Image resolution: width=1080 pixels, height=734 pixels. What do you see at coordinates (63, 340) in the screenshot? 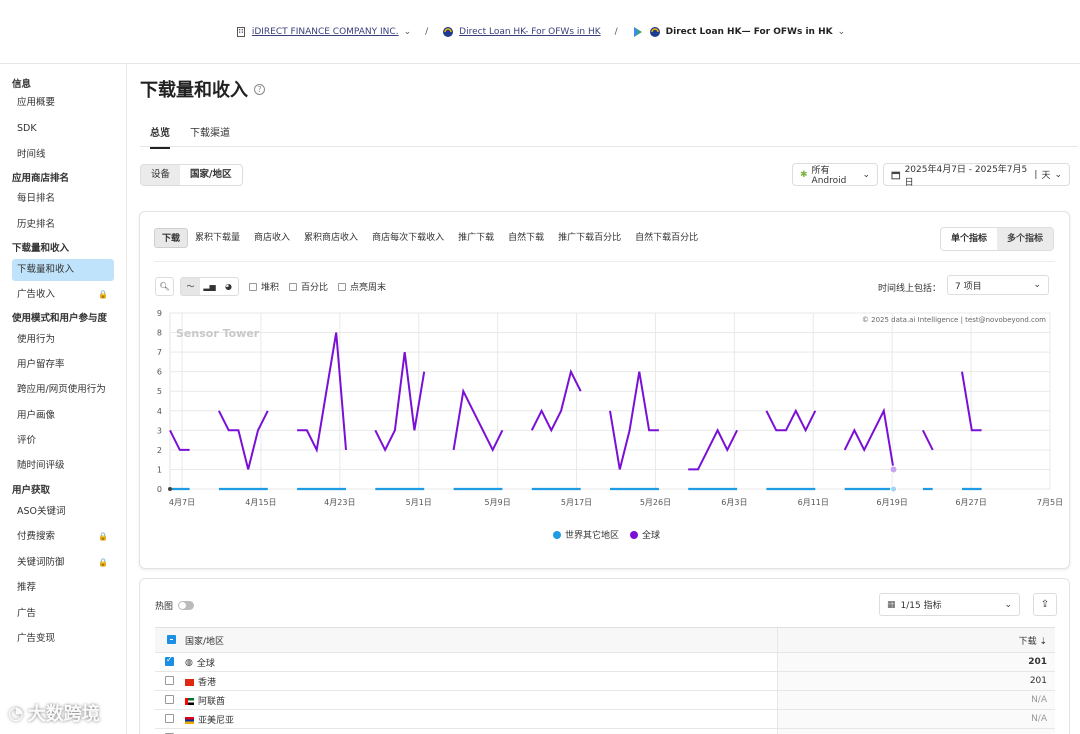
I see `sidebar-item-usage-behavior: 使用行为` at bounding box center [63, 340].